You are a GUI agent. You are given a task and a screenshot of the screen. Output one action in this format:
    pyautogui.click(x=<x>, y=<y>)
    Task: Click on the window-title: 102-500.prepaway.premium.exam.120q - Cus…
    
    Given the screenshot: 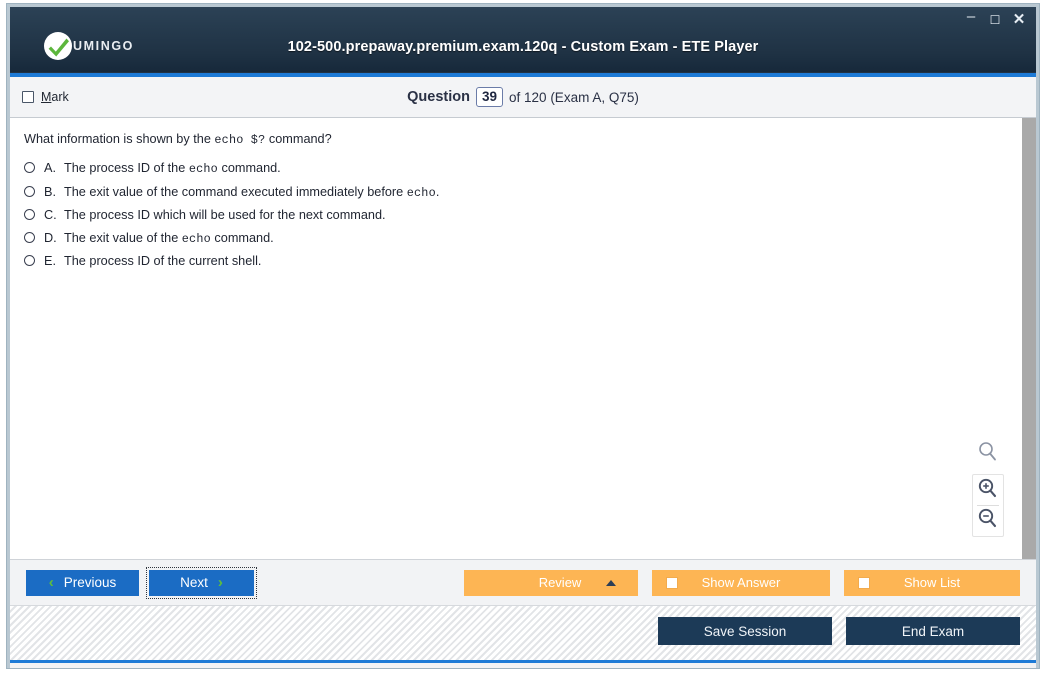 What is the action you would take?
    pyautogui.click(x=523, y=47)
    